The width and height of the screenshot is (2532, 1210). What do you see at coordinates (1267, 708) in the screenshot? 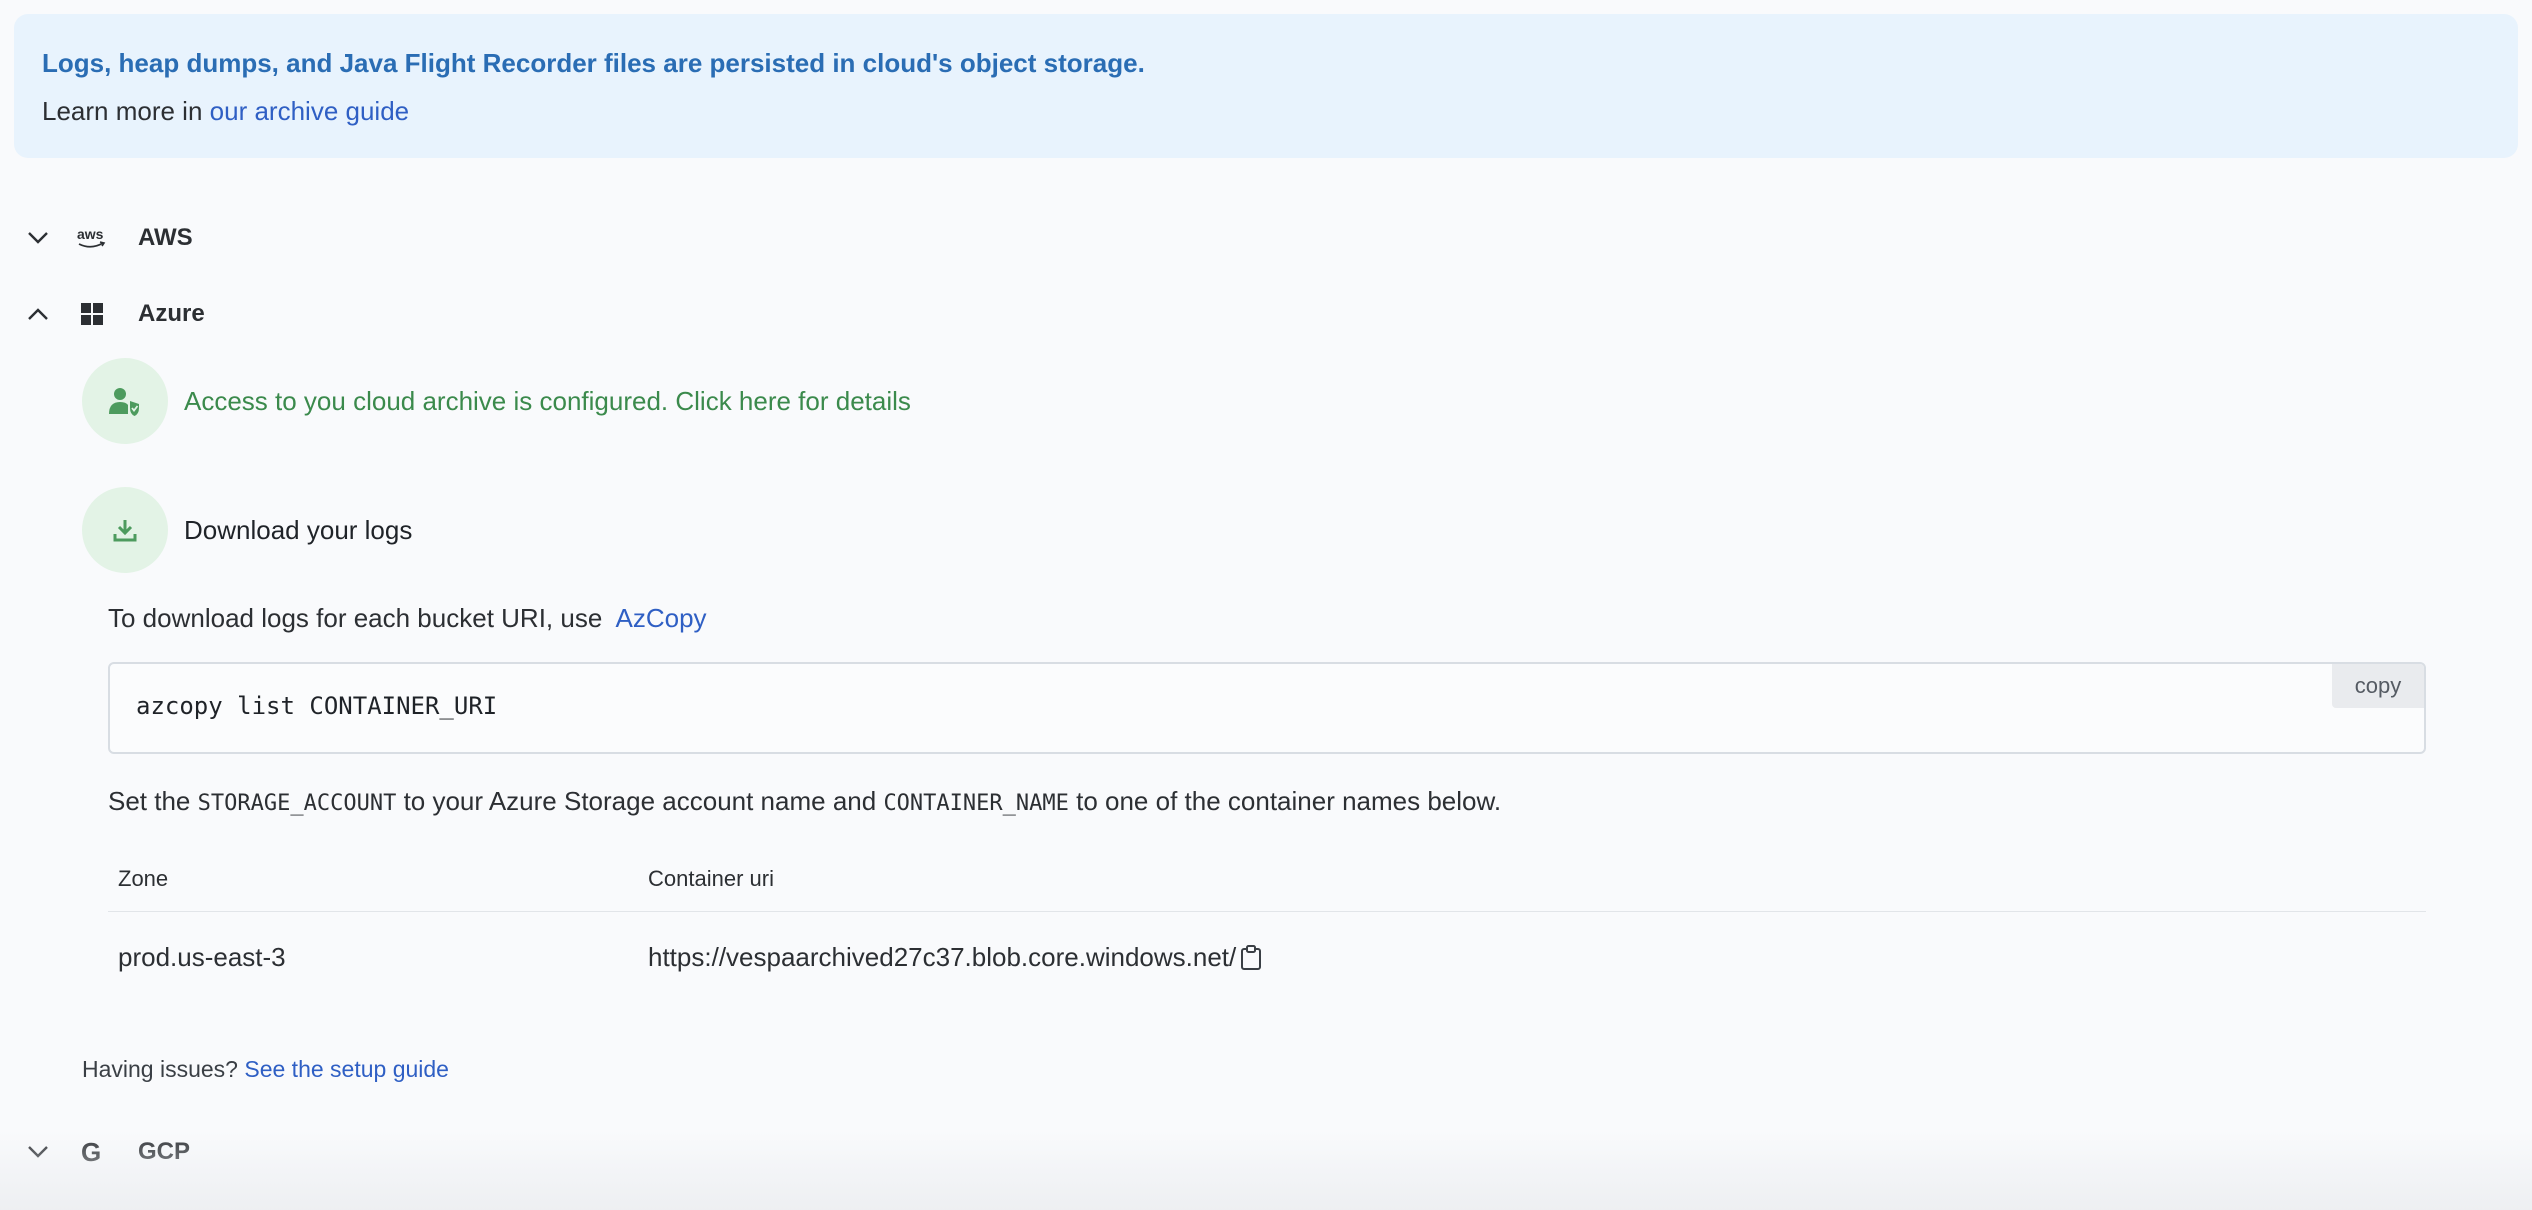
I see `command-code-block: azcopy list CONTAINER_URI copy` at bounding box center [1267, 708].